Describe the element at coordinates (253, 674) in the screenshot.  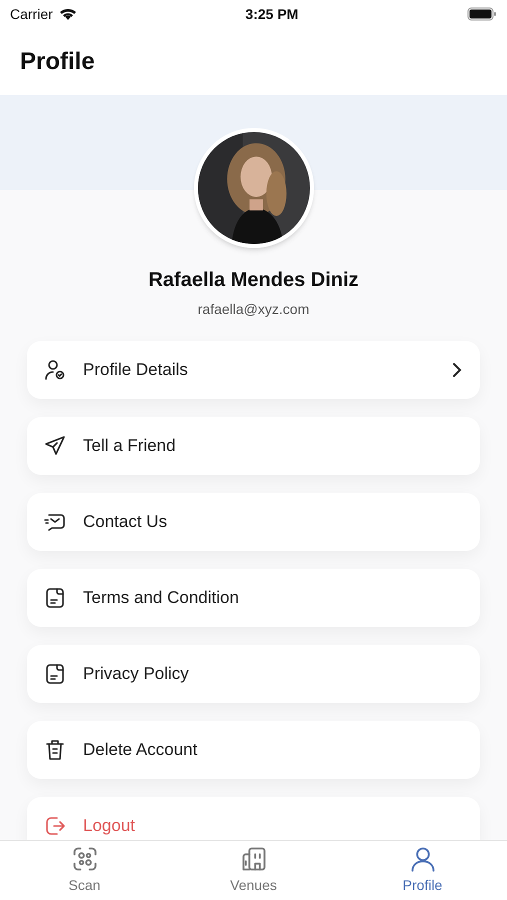
I see `menu-item: Privacy Policy` at that location.